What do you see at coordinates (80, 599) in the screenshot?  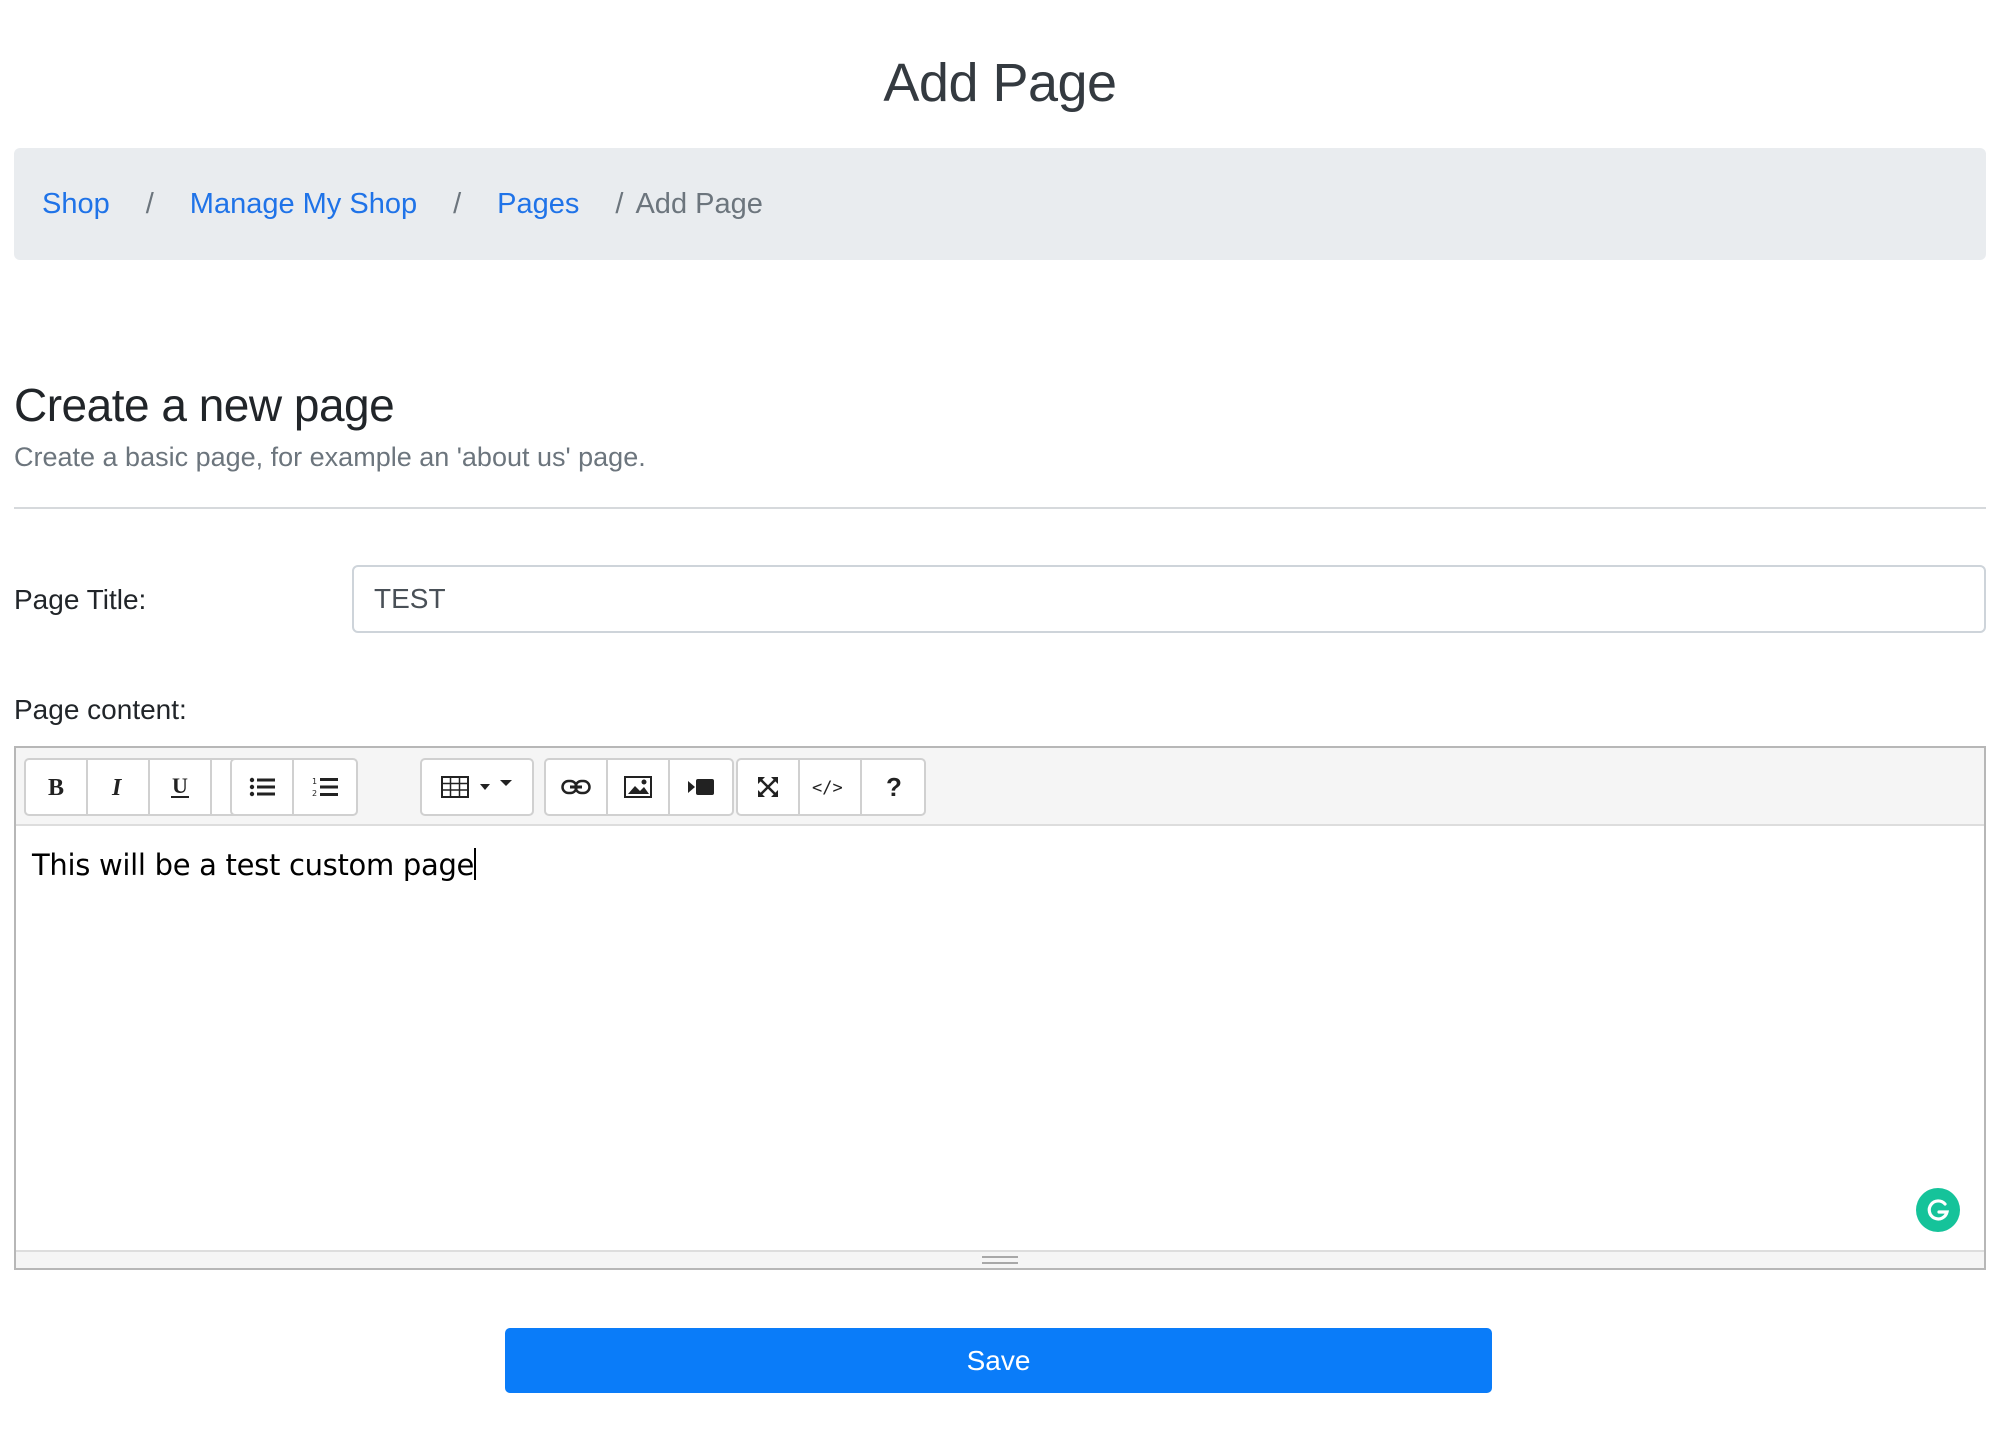 I see `page-title-label: Page Title:` at bounding box center [80, 599].